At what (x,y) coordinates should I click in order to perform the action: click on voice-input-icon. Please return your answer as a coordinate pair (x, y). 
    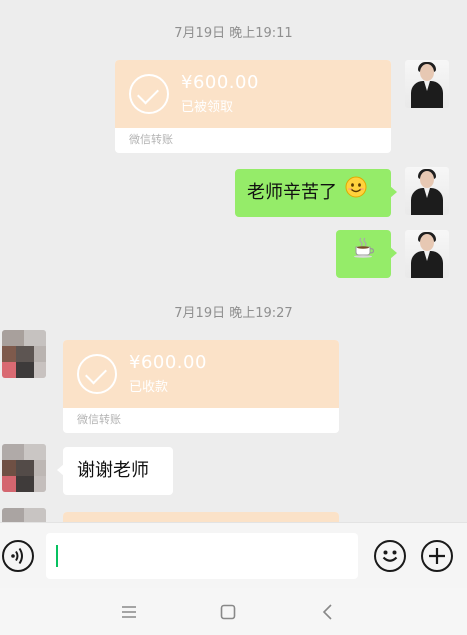
    Looking at the image, I should click on (18, 556).